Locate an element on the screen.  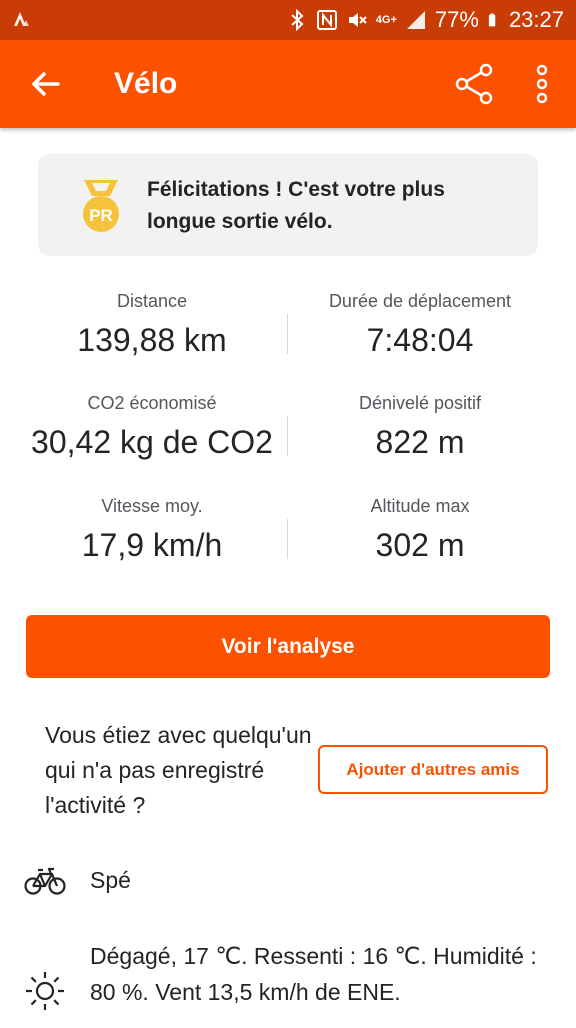
back-arrow-icon is located at coordinates (46, 84).